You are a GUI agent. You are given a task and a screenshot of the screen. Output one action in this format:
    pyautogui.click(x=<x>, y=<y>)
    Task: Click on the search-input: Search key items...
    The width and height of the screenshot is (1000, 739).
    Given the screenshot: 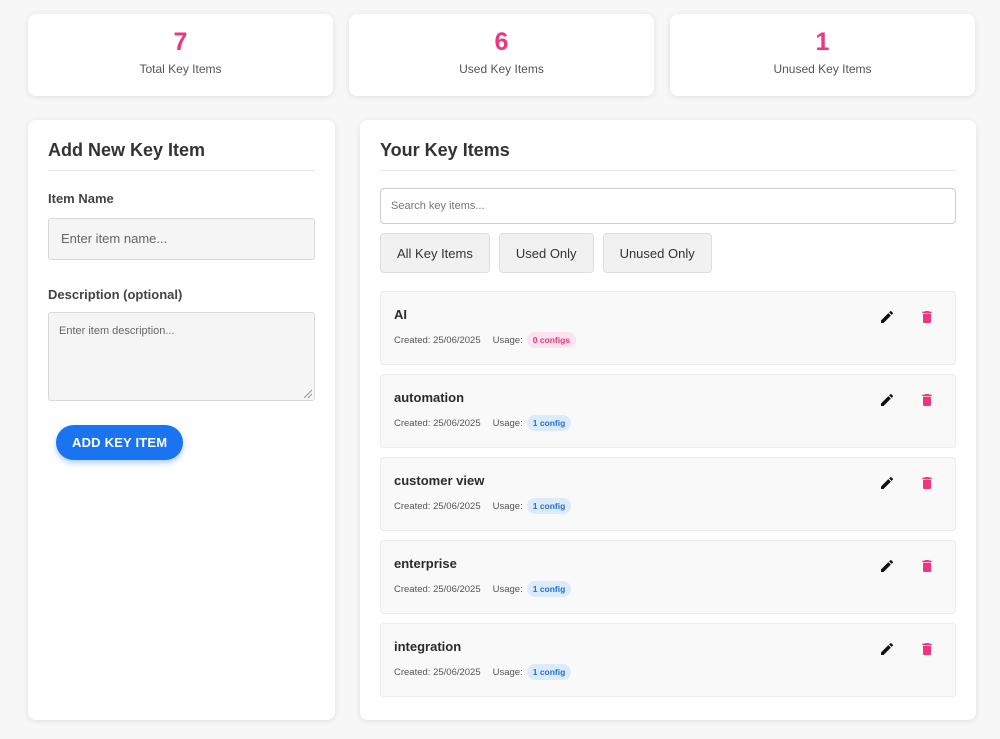 What is the action you would take?
    pyautogui.click(x=668, y=206)
    